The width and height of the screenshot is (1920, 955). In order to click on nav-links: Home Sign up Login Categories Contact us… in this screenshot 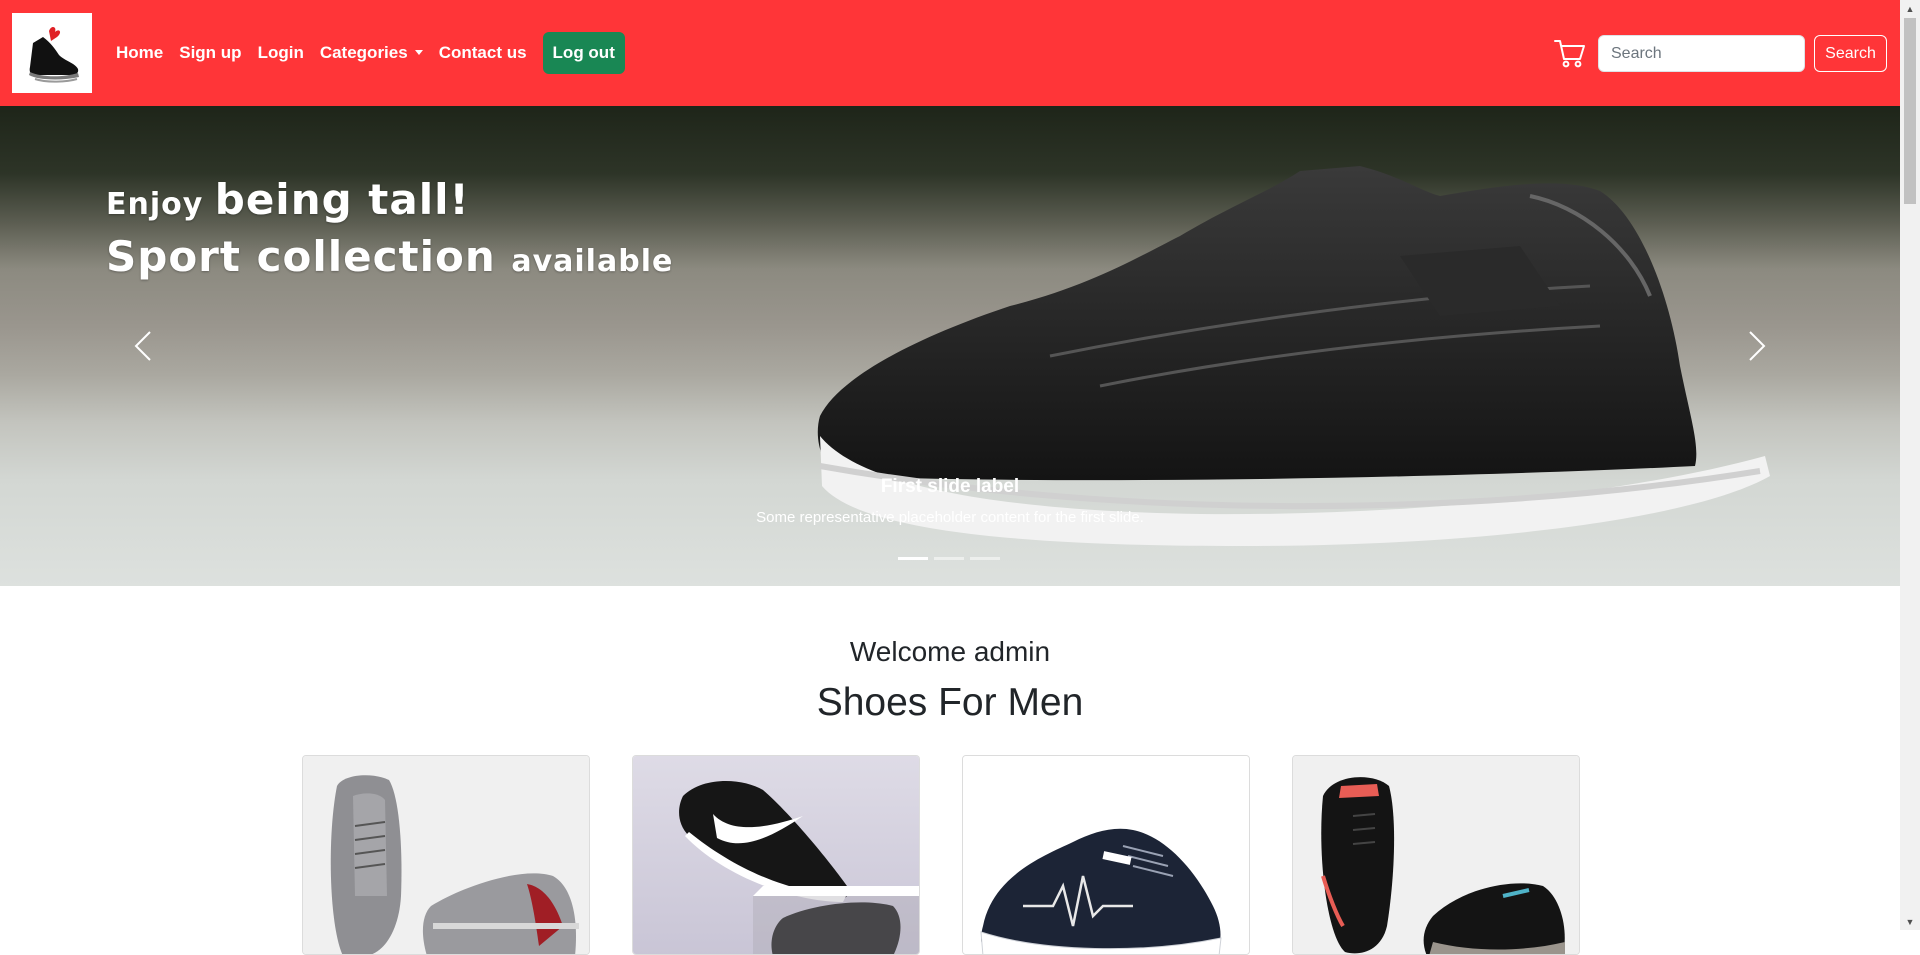, I will do `click(366, 53)`.